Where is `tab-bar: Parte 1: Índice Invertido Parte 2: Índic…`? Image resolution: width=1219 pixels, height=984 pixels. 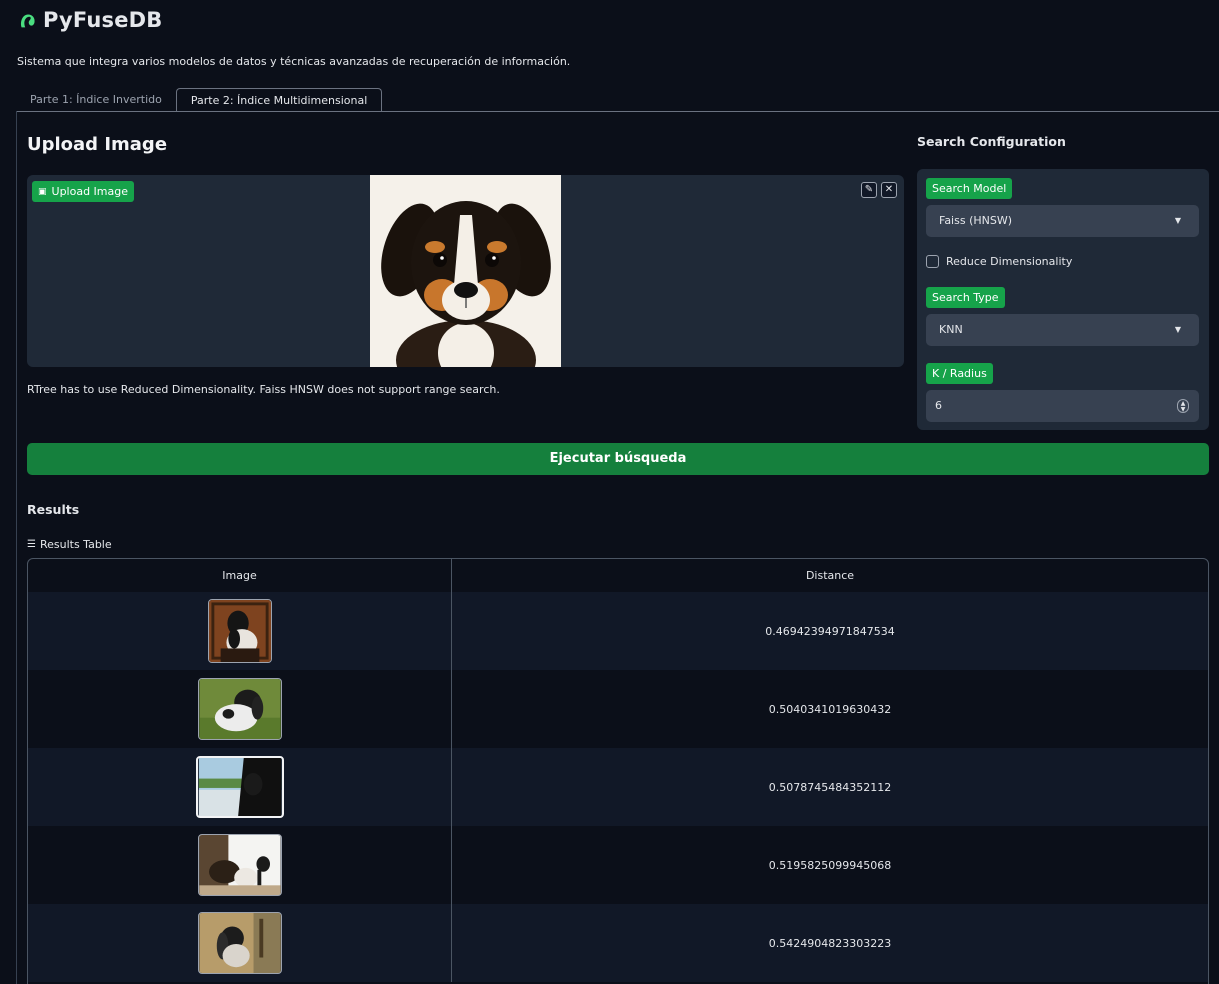 tab-bar: Parte 1: Índice Invertido Parte 2: Índic… is located at coordinates (199, 100).